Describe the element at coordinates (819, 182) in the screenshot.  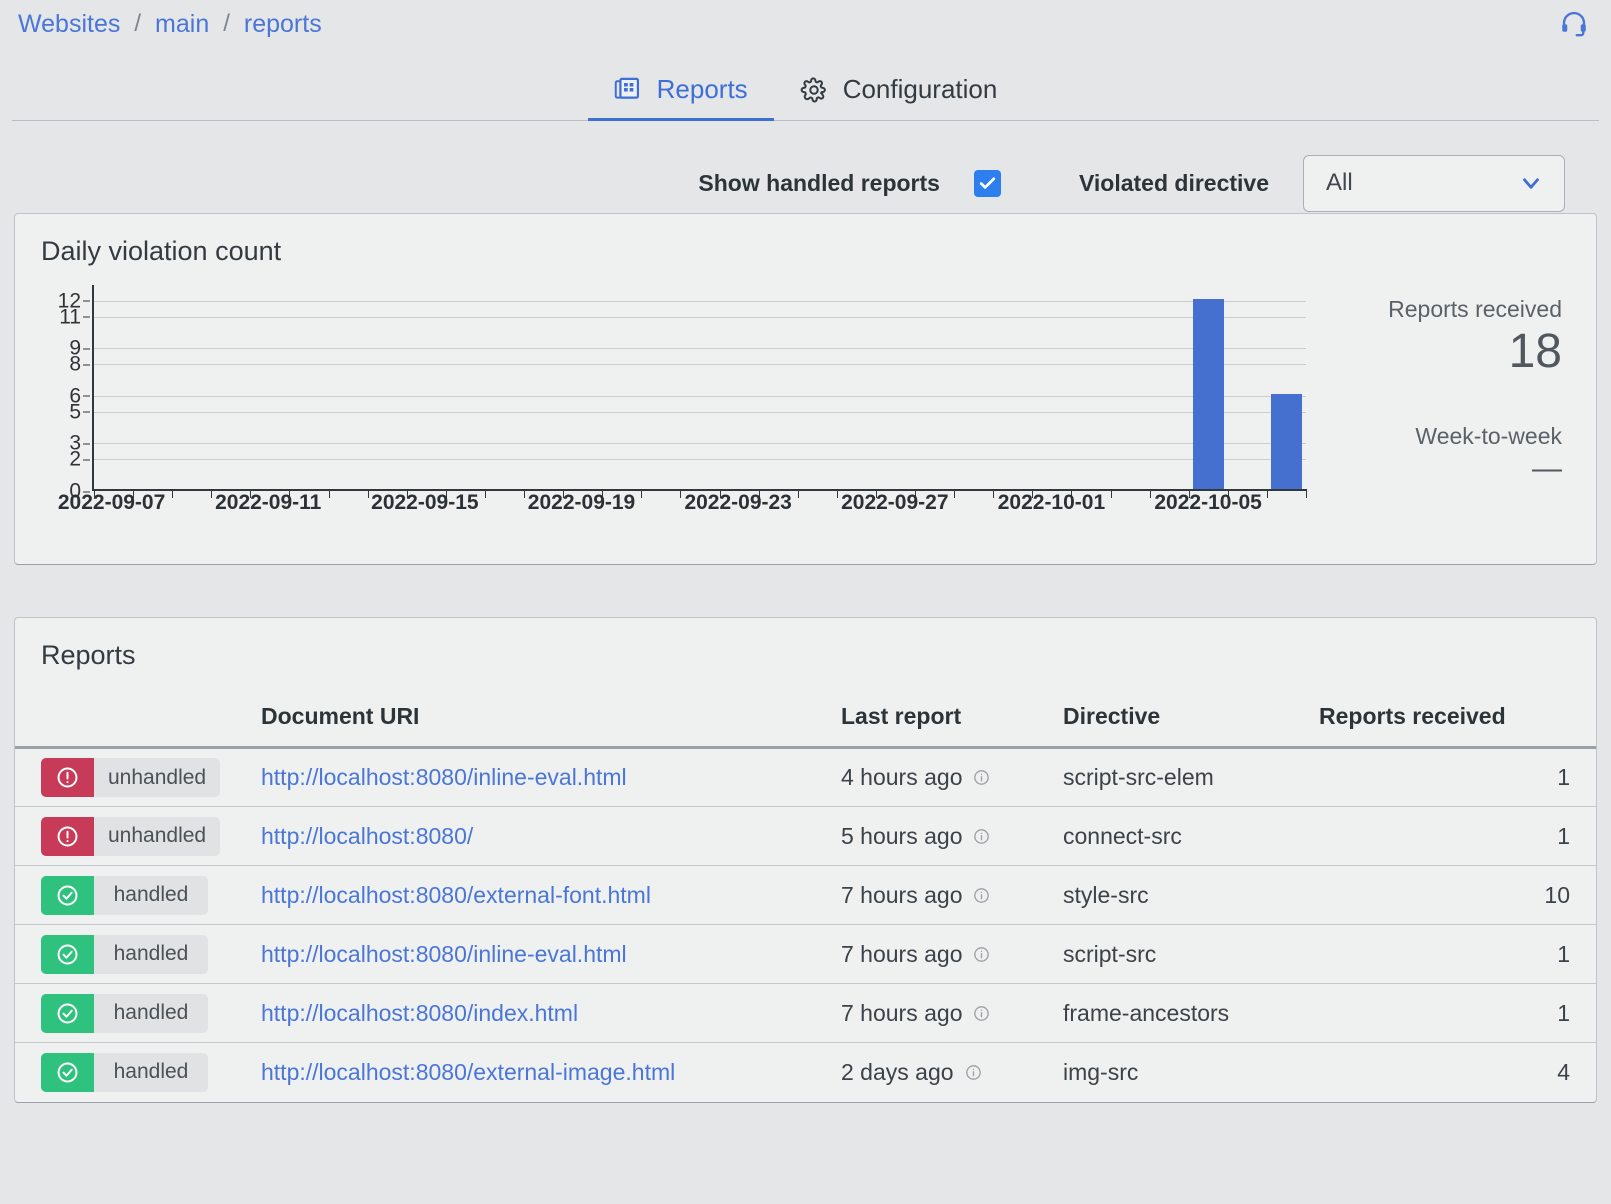
I see `show-handled-reports-label: Show handled reports` at that location.